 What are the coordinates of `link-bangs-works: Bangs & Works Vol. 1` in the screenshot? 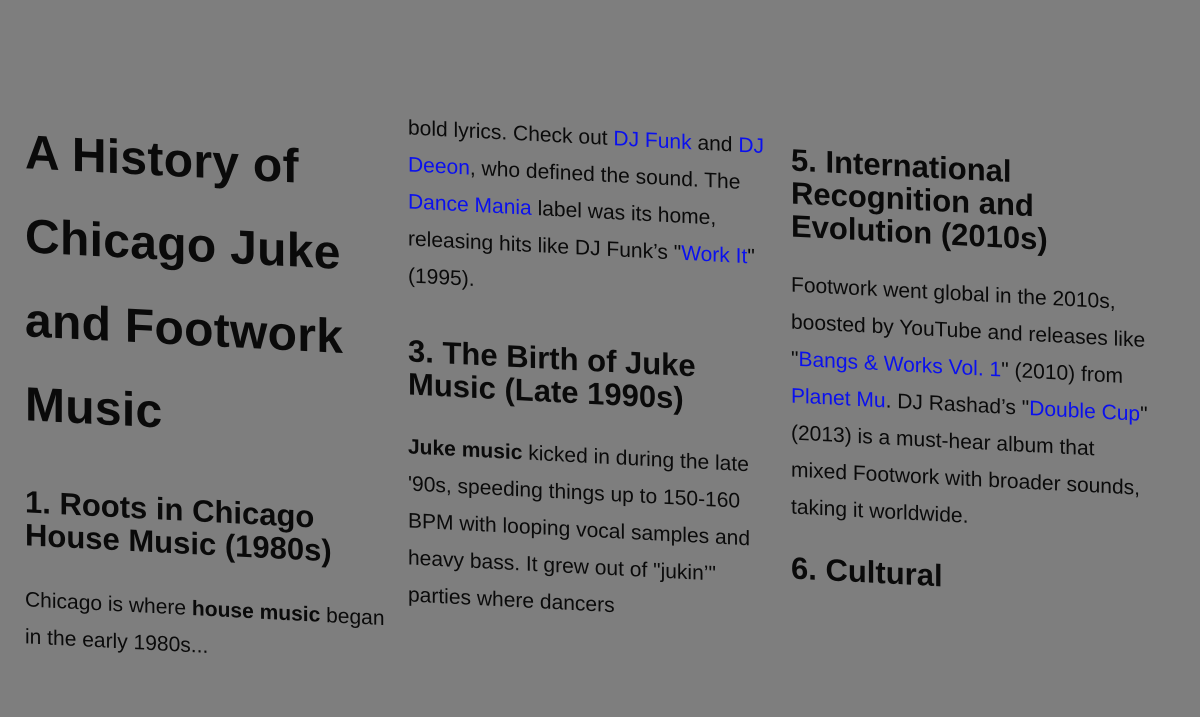 It's located at (899, 365).